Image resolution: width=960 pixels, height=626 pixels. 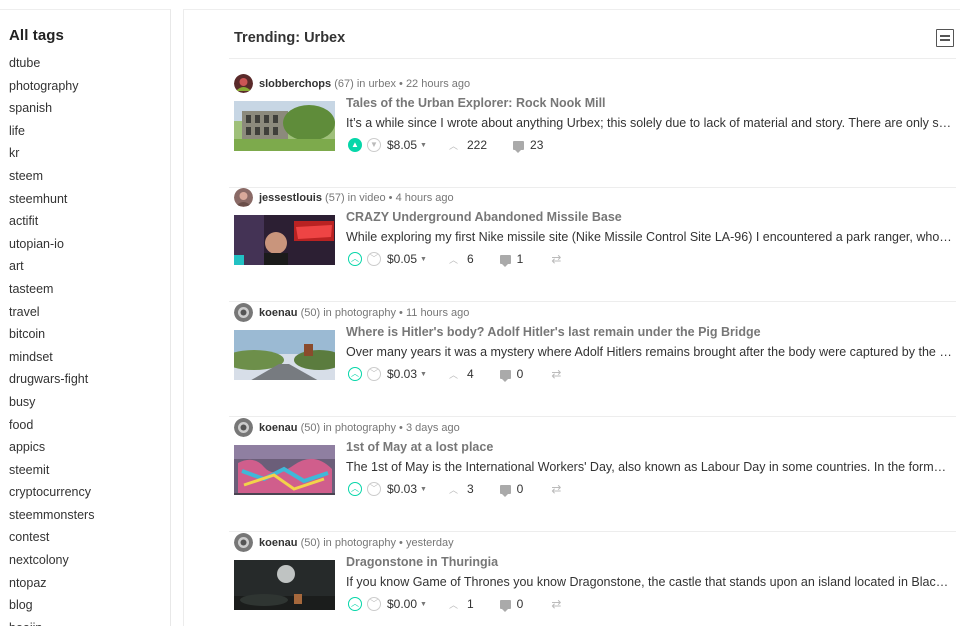 I want to click on tag-link: ntopaz, so click(x=89, y=583).